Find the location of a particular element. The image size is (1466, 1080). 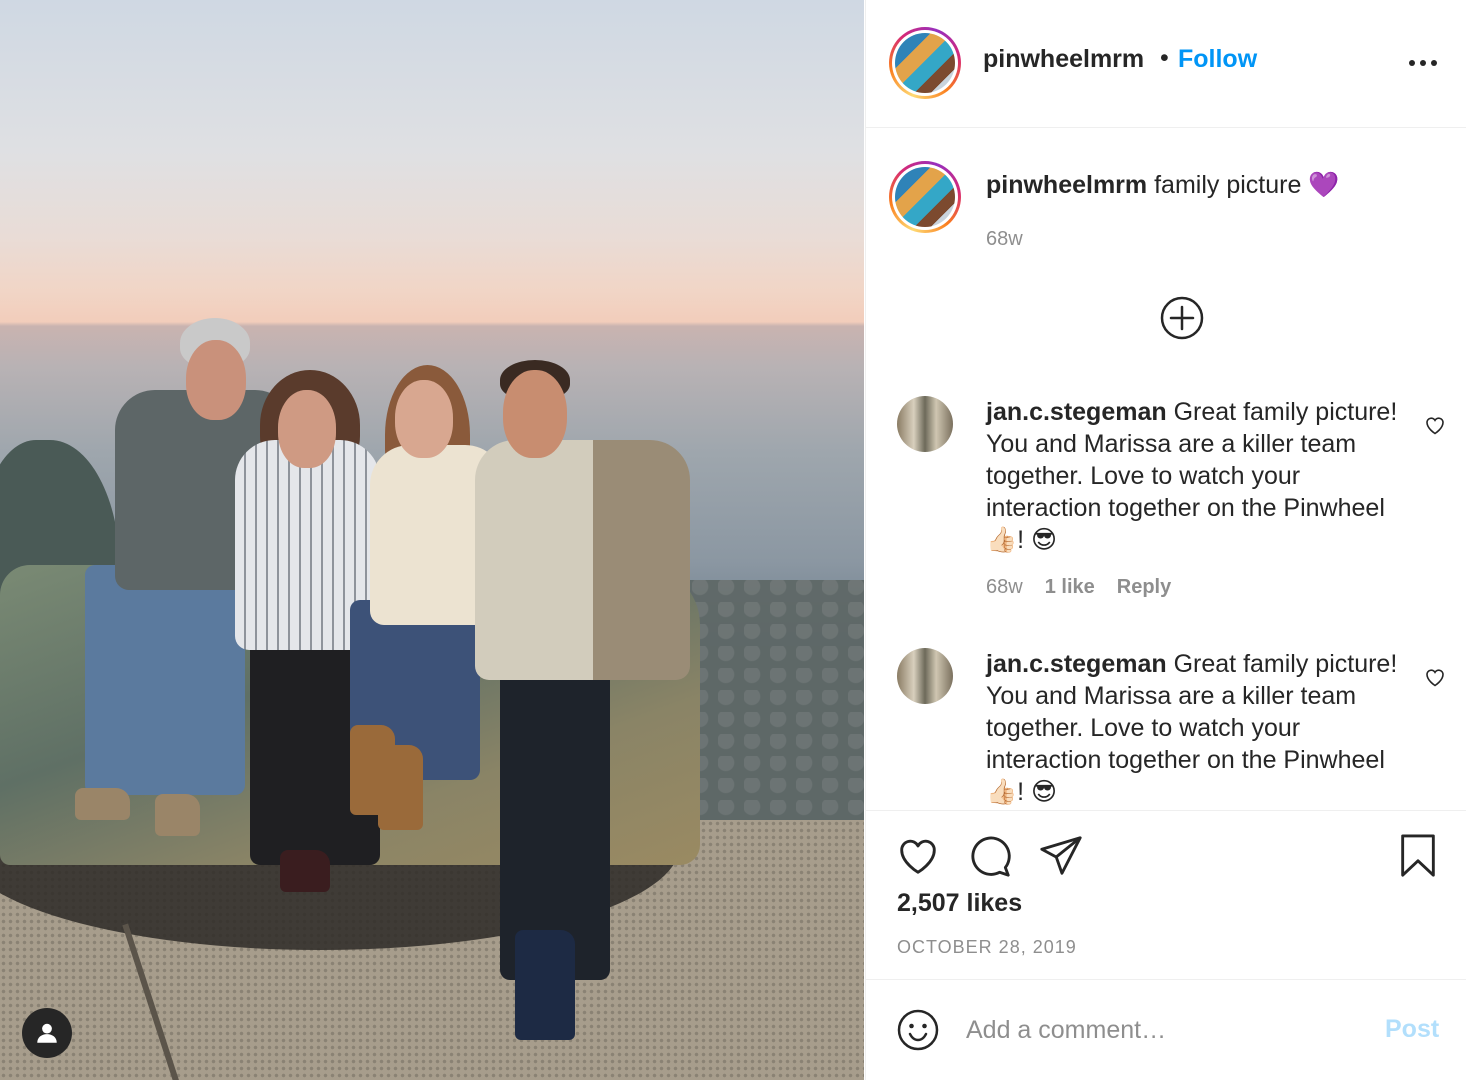

caption-username: pinwheelmrm is located at coordinates (1066, 185).